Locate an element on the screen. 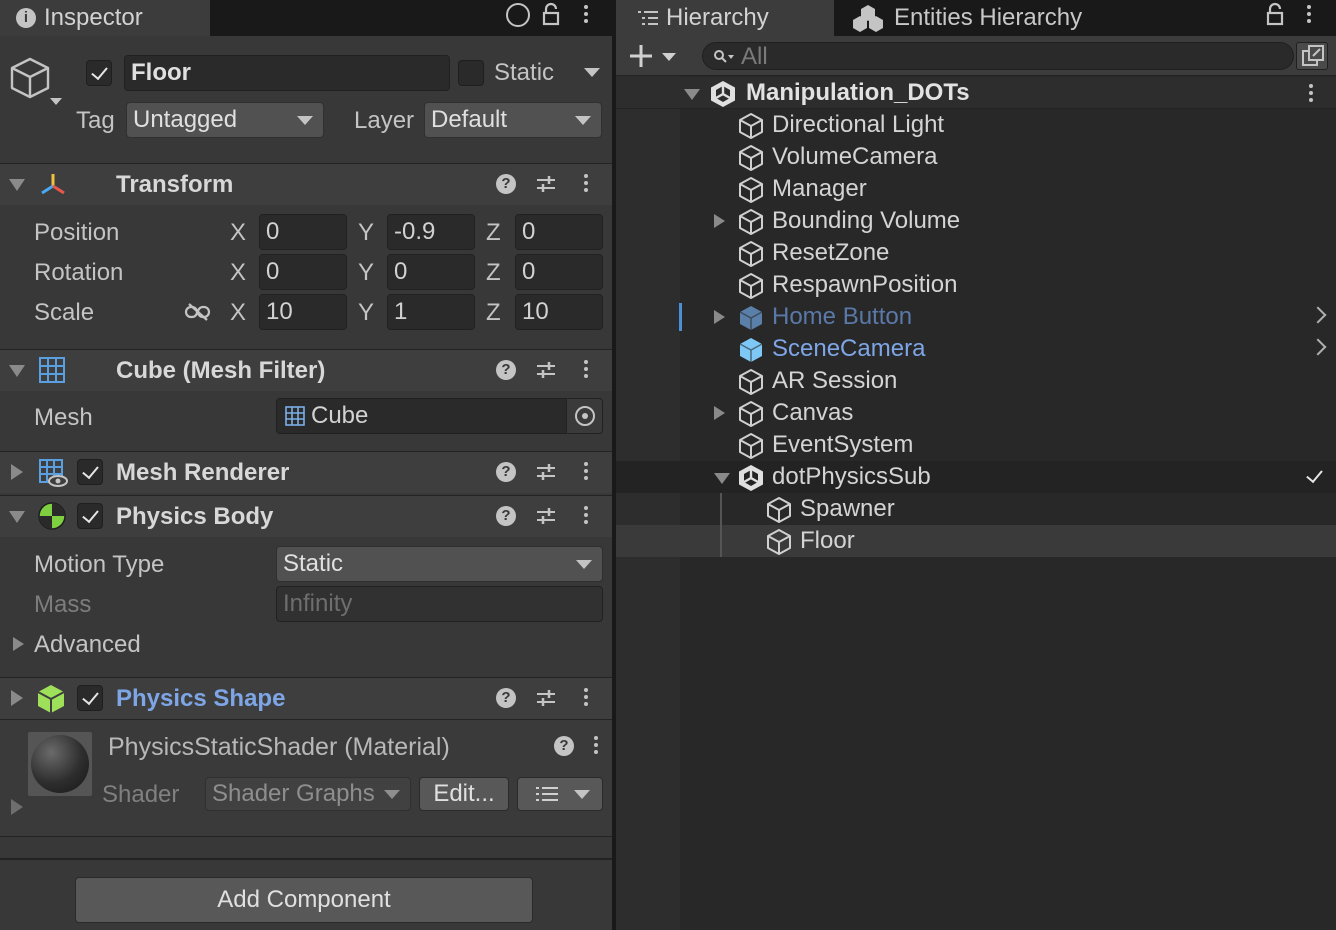 This screenshot has width=1336, height=930. motion-type-value: Static is located at coordinates (313, 563).